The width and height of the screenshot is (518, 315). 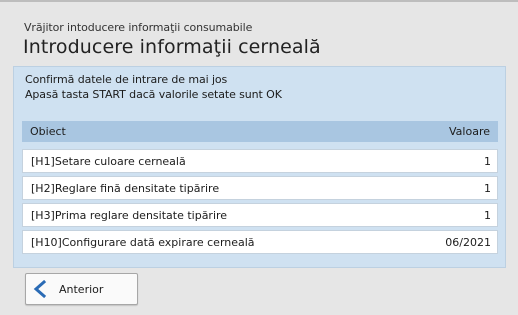 I want to click on row-item-label: [H3]Prima reglare densitate tipărire, so click(x=129, y=215).